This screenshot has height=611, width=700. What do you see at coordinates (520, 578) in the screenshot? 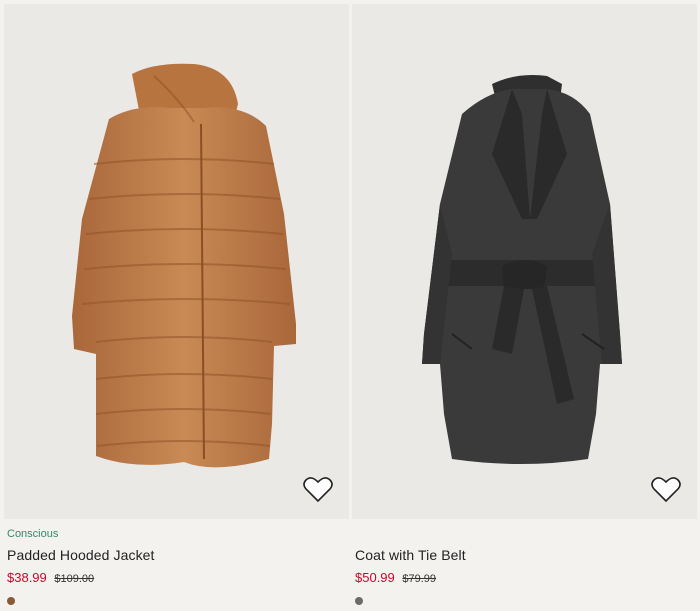
I see `price-row: $50.99 $79.99` at bounding box center [520, 578].